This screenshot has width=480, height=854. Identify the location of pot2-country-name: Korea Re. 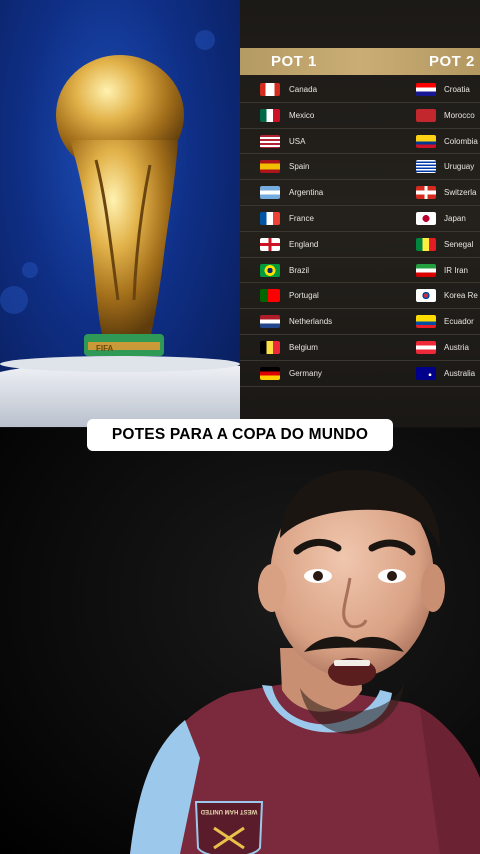
(461, 296).